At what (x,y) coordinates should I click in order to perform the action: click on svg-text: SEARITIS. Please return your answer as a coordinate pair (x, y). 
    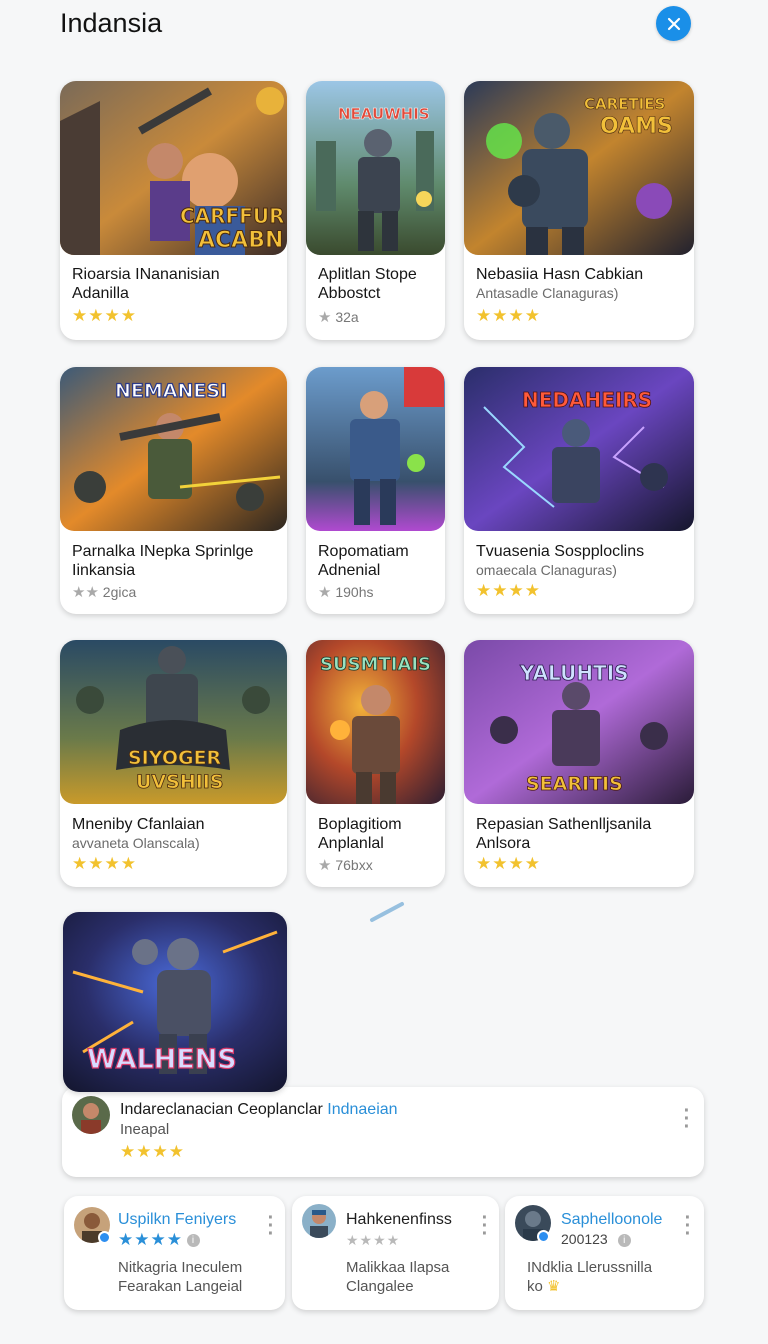
    Looking at the image, I should click on (574, 784).